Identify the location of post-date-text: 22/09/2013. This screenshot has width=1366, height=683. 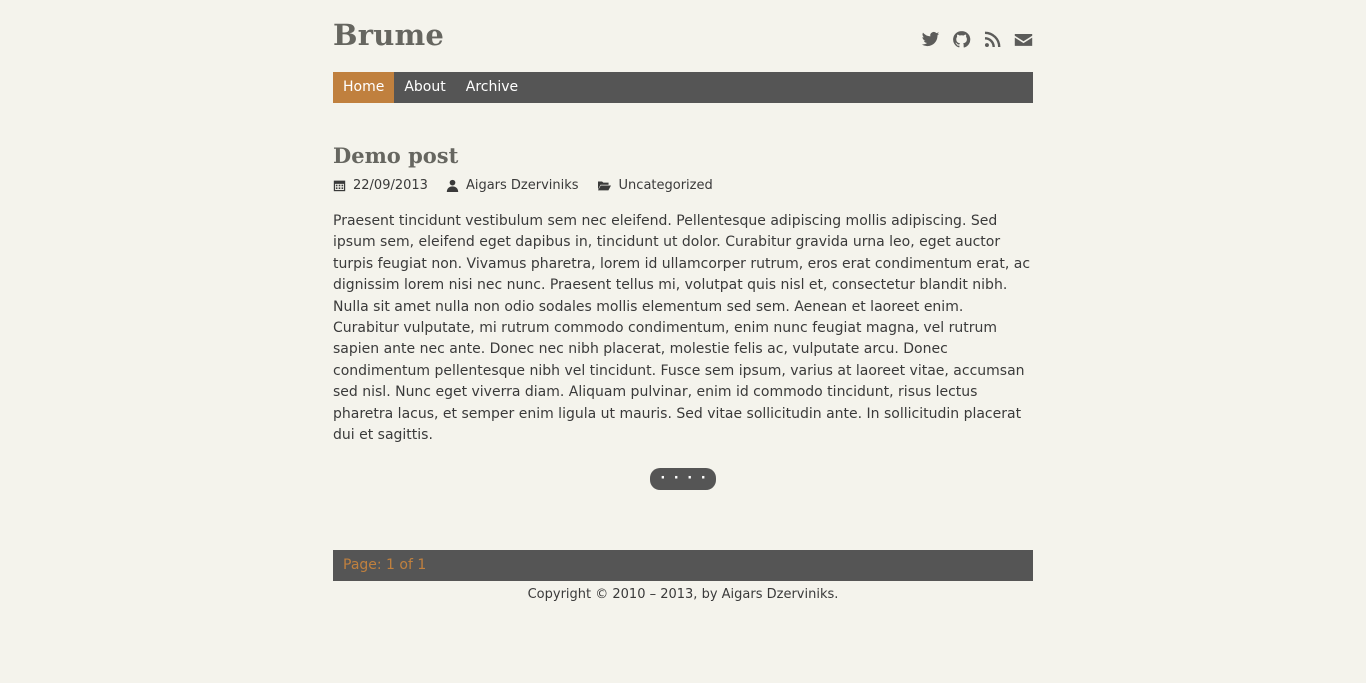
(390, 185).